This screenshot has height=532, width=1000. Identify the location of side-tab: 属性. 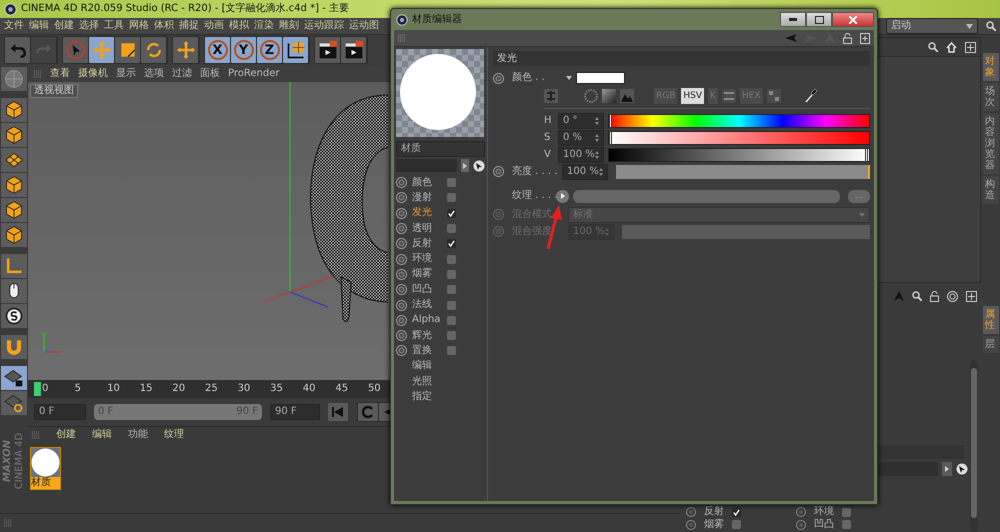
(991, 320).